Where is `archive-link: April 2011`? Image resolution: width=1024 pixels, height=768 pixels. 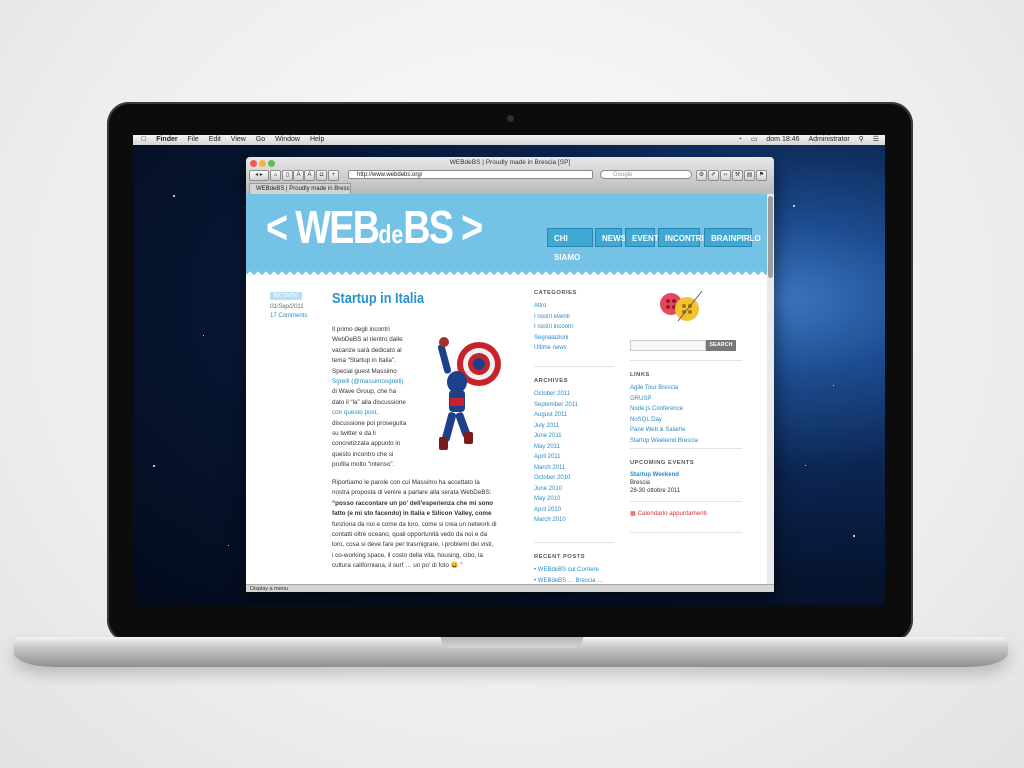 archive-link: April 2011 is located at coordinates (556, 457).